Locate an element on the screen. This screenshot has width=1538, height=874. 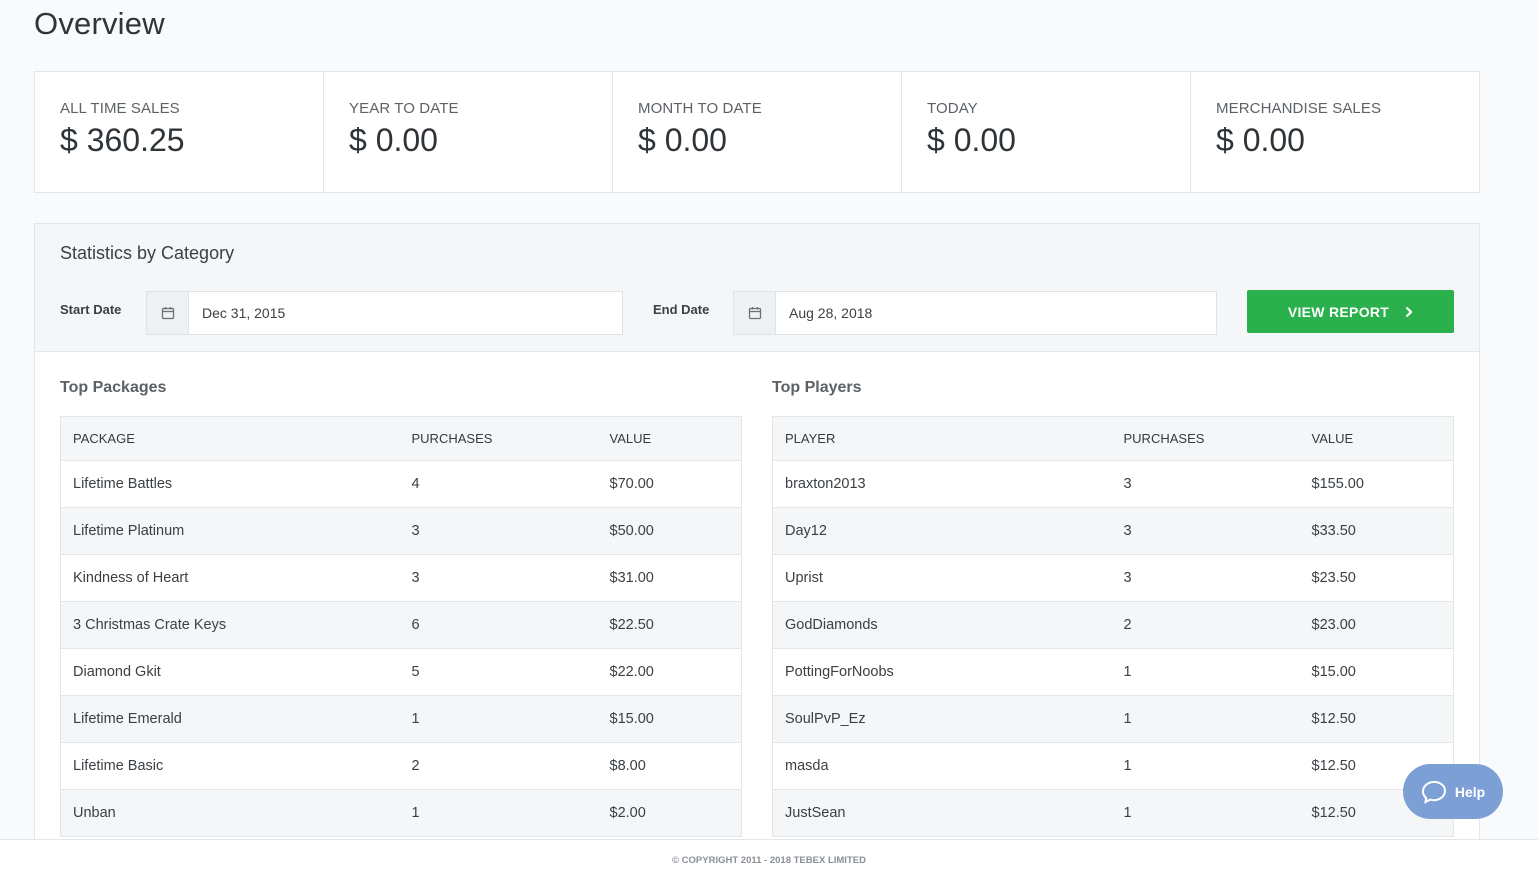
table-row: Lifetime Platinum 3 $50.00 is located at coordinates (401, 531).